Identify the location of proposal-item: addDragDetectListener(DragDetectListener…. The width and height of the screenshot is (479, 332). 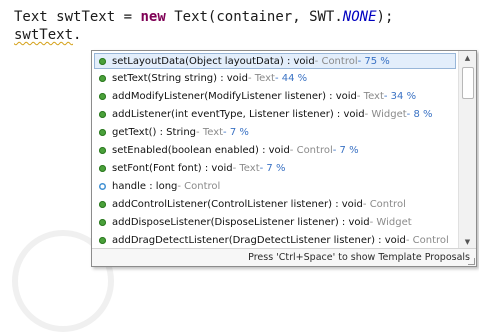
(275, 240).